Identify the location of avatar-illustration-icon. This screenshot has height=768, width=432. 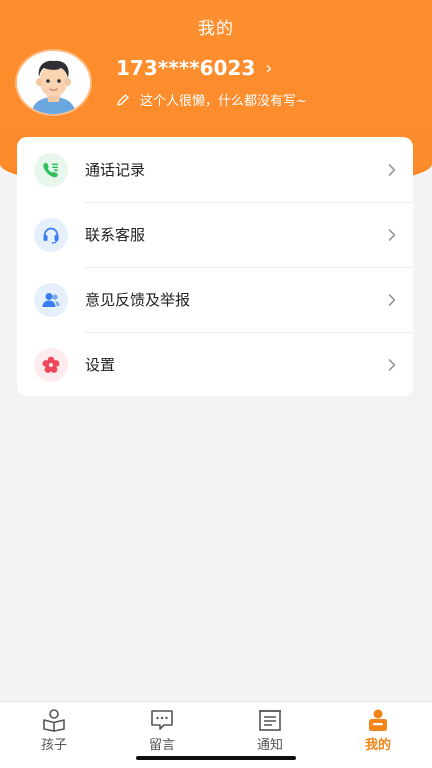
(53, 82).